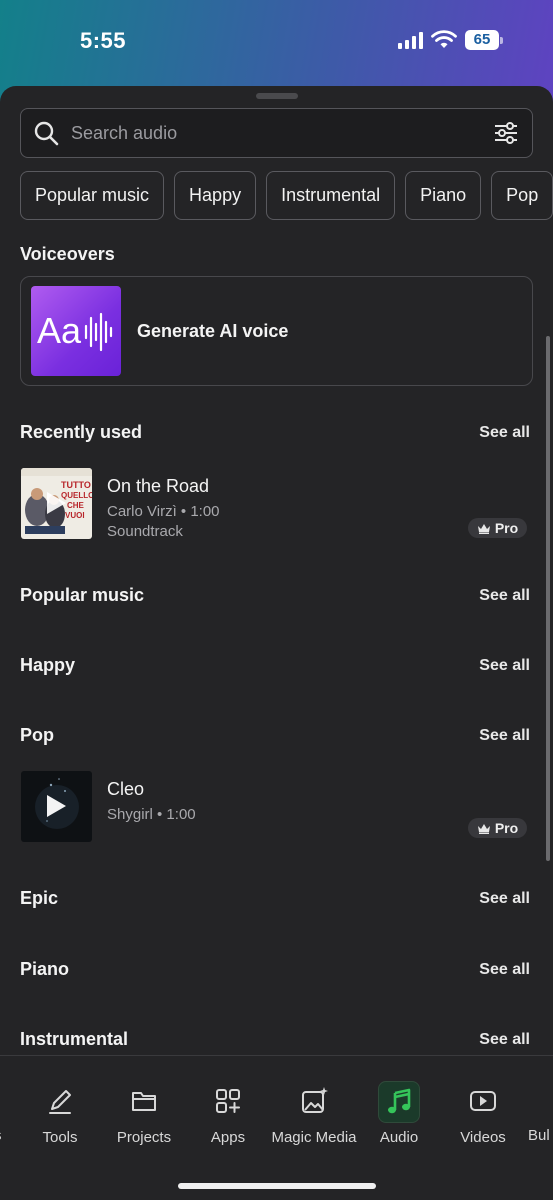  What do you see at coordinates (504, 736) in the screenshot?
I see `see-all-pop: See all` at bounding box center [504, 736].